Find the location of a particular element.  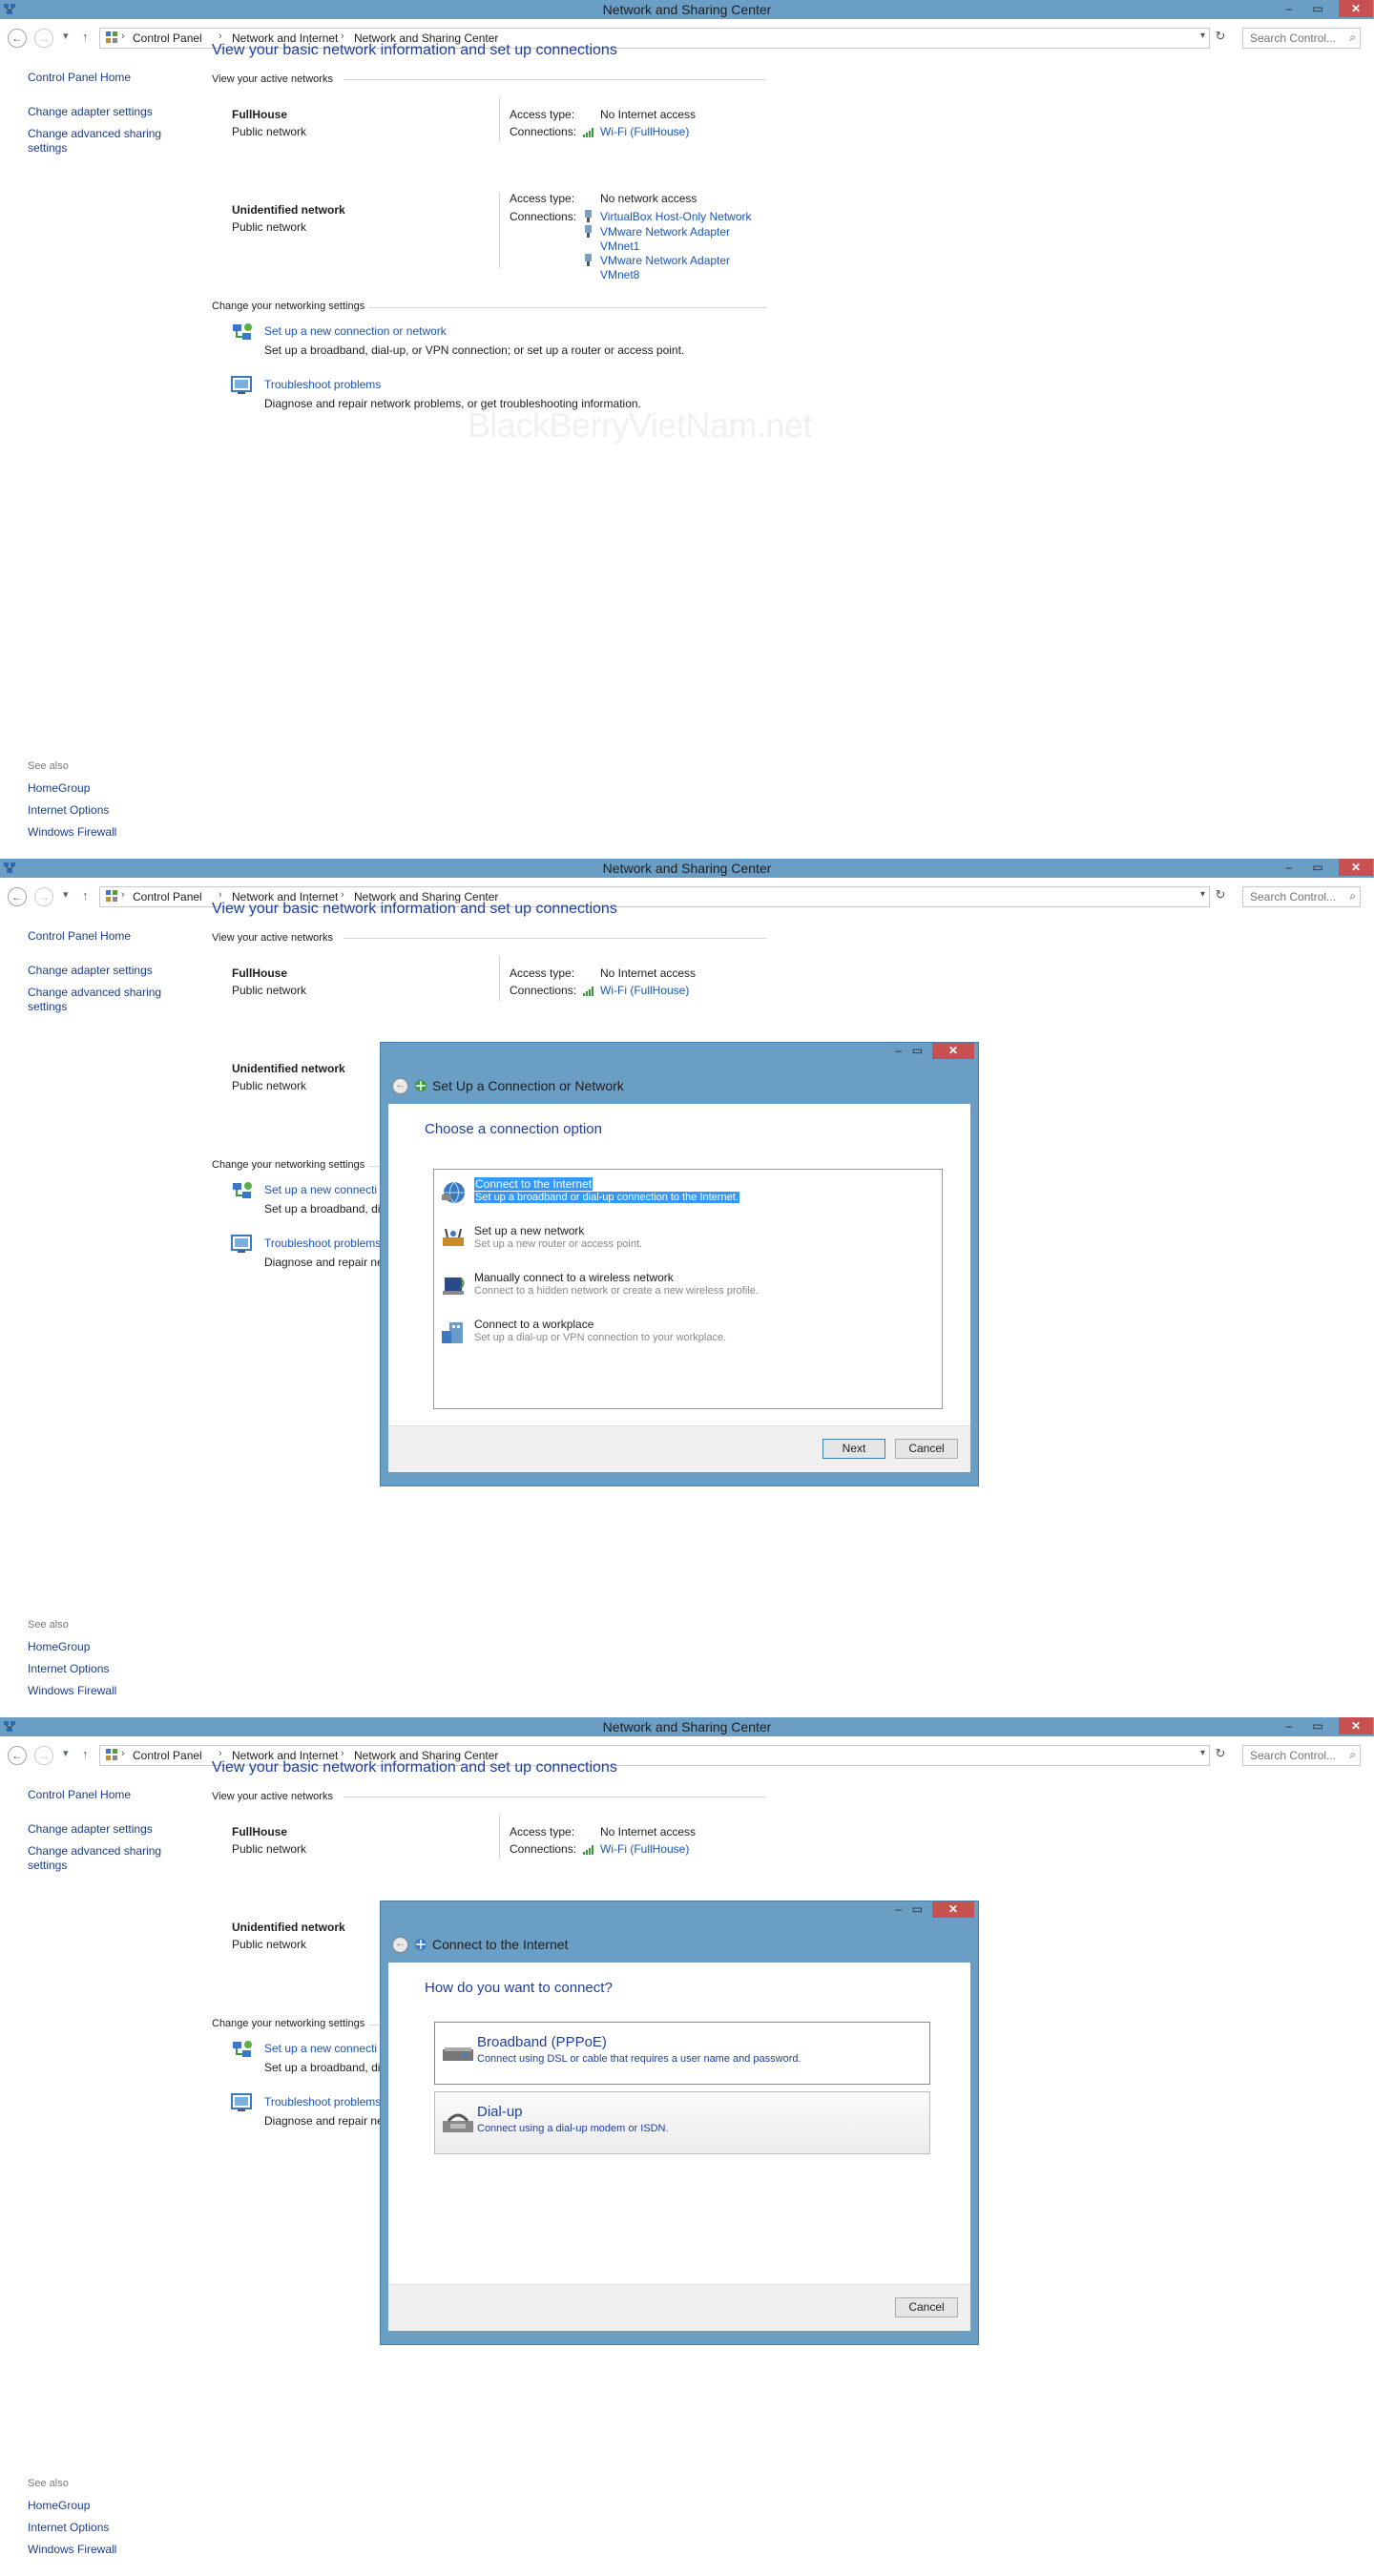

setup-new-connection-link: Set up a new connection or network is located at coordinates (355, 331).